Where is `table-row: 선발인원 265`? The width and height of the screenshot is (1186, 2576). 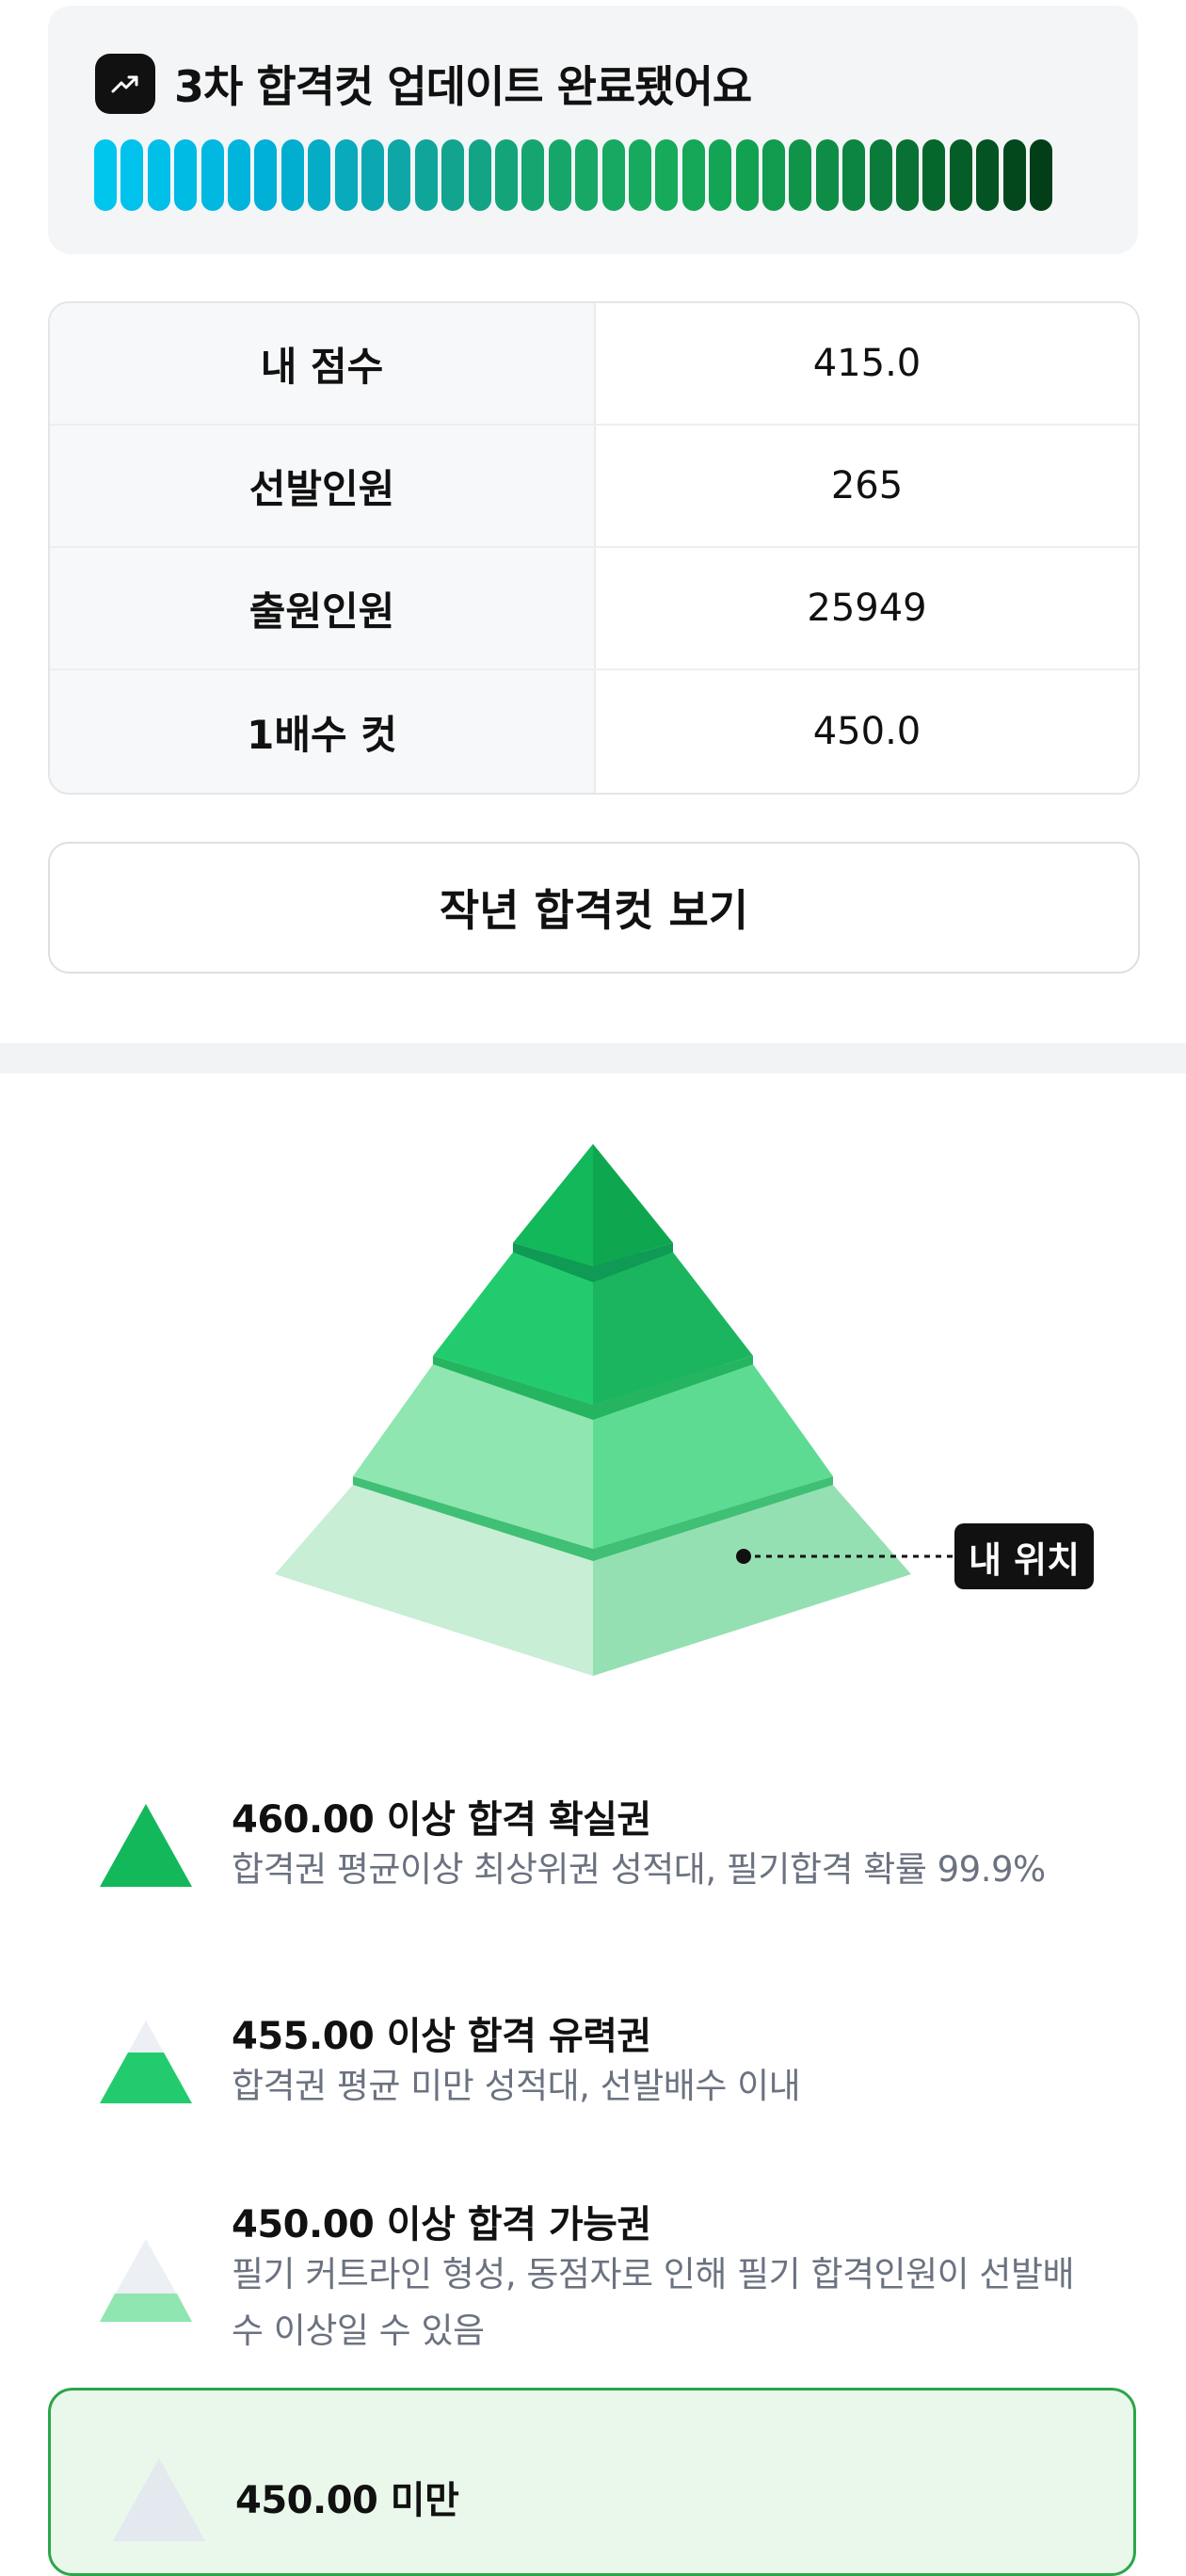 table-row: 선발인원 265 is located at coordinates (594, 487).